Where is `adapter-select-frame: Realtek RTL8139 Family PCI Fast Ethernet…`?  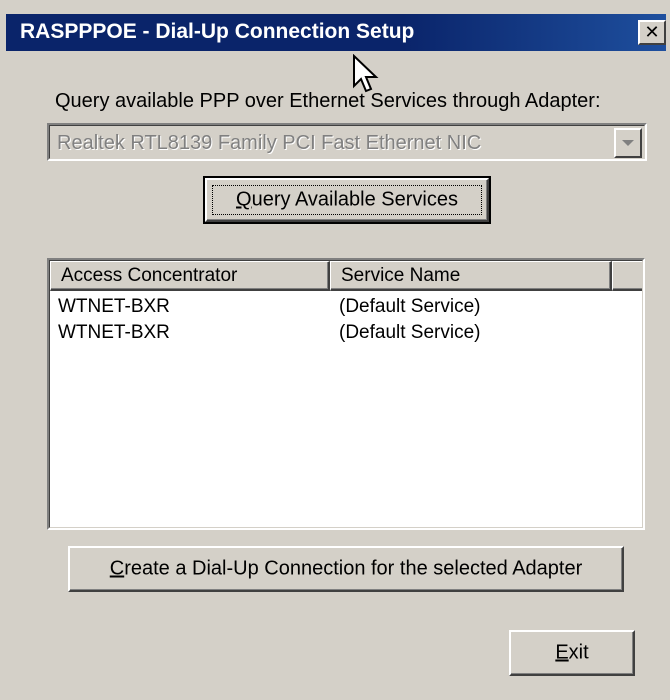 adapter-select-frame: Realtek RTL8139 Family PCI Fast Ethernet… is located at coordinates (347, 142).